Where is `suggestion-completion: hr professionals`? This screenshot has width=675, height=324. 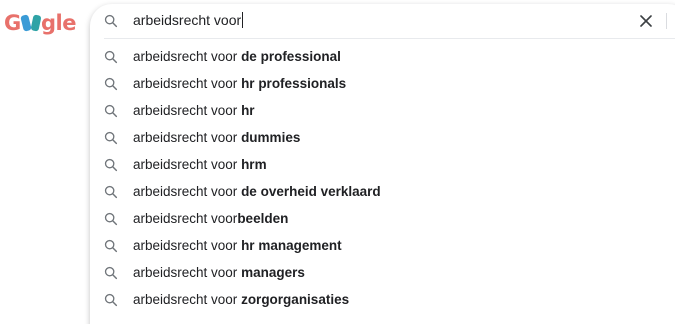
suggestion-completion: hr professionals is located at coordinates (294, 83).